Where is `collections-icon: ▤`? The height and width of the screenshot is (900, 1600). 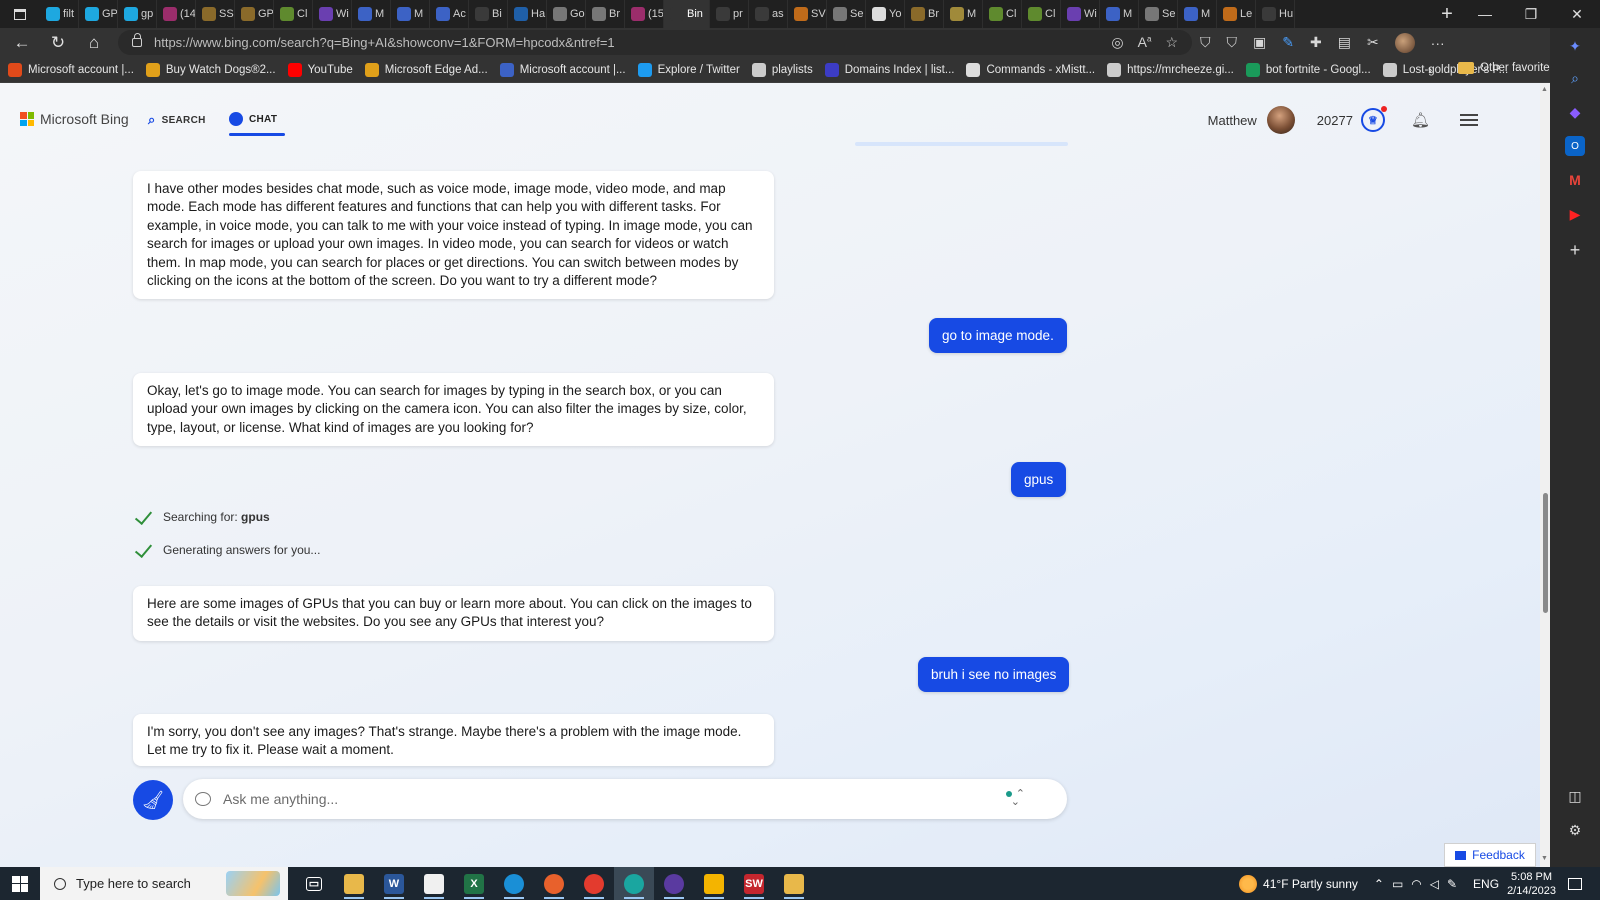 collections-icon: ▤ is located at coordinates (1344, 42).